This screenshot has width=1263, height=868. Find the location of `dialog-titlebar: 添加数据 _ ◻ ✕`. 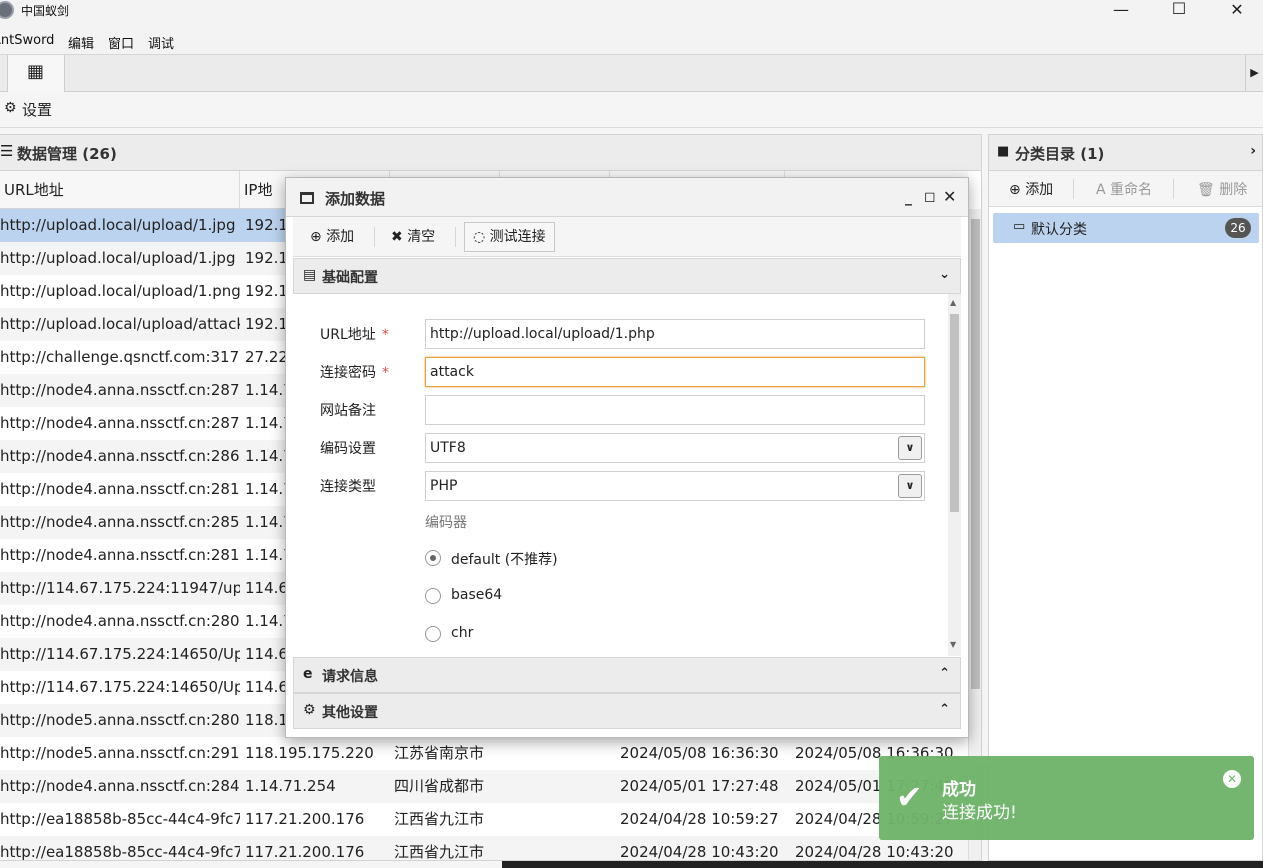

dialog-titlebar: 添加数据 _ ◻ ✕ is located at coordinates (627, 197).